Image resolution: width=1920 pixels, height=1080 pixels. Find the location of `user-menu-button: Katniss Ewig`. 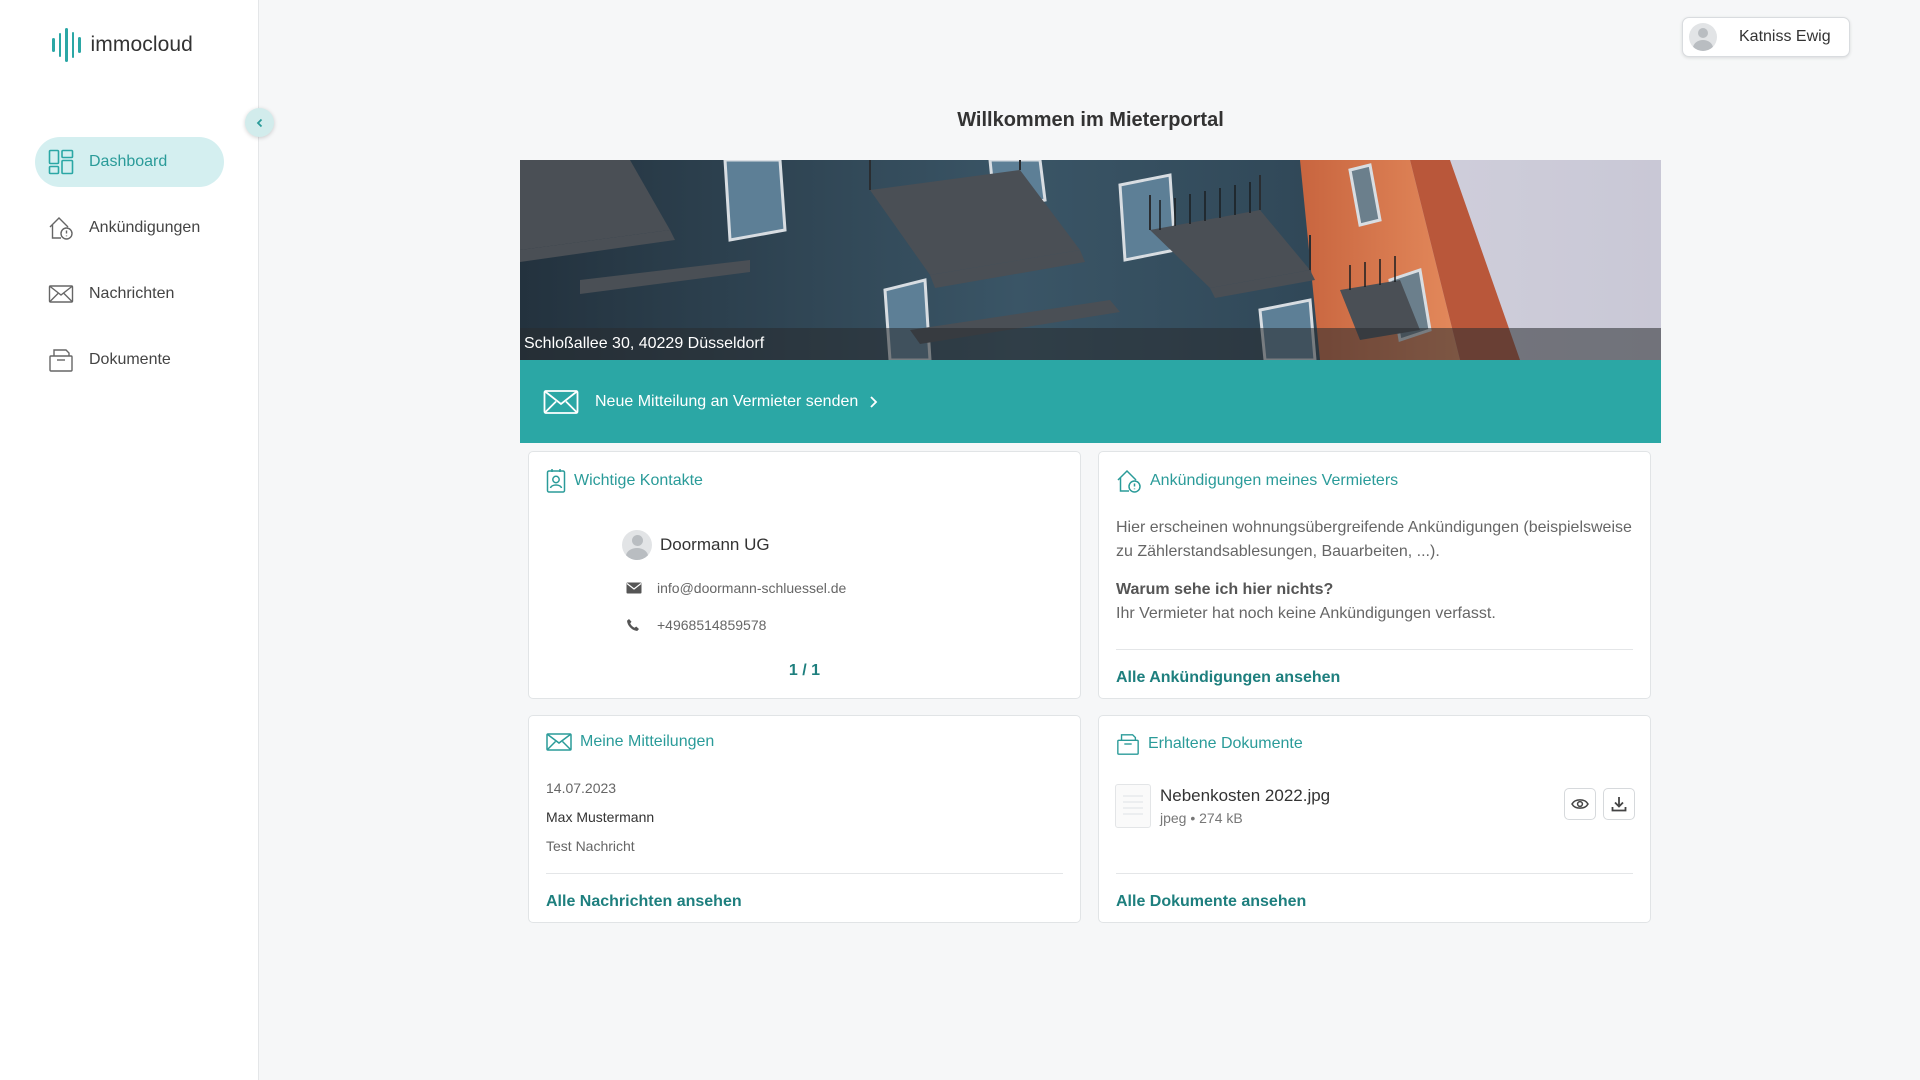

user-menu-button: Katniss Ewig is located at coordinates (1766, 37).